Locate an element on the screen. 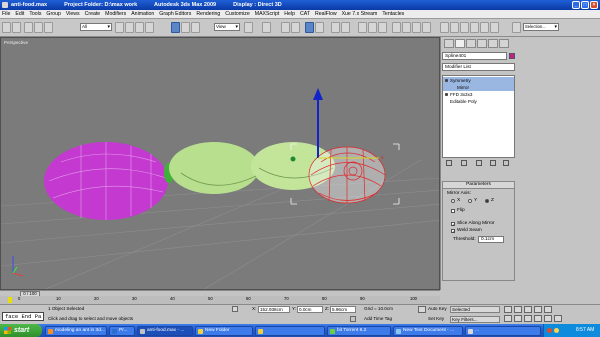 This screenshot has height=337, width=600. utilities-panel-icon is located at coordinates (504, 43).